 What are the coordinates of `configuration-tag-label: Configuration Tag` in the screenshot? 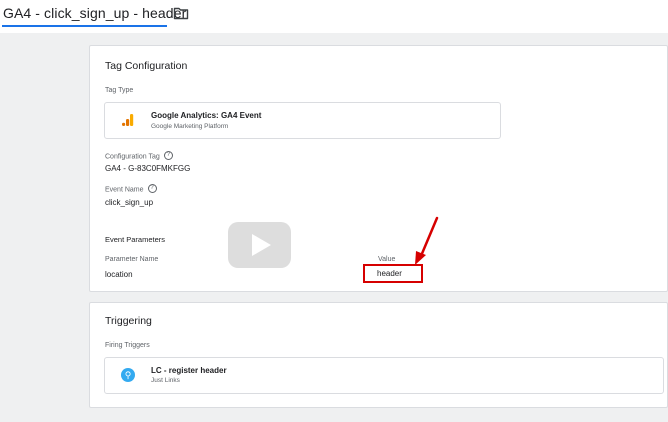 It's located at (132, 157).